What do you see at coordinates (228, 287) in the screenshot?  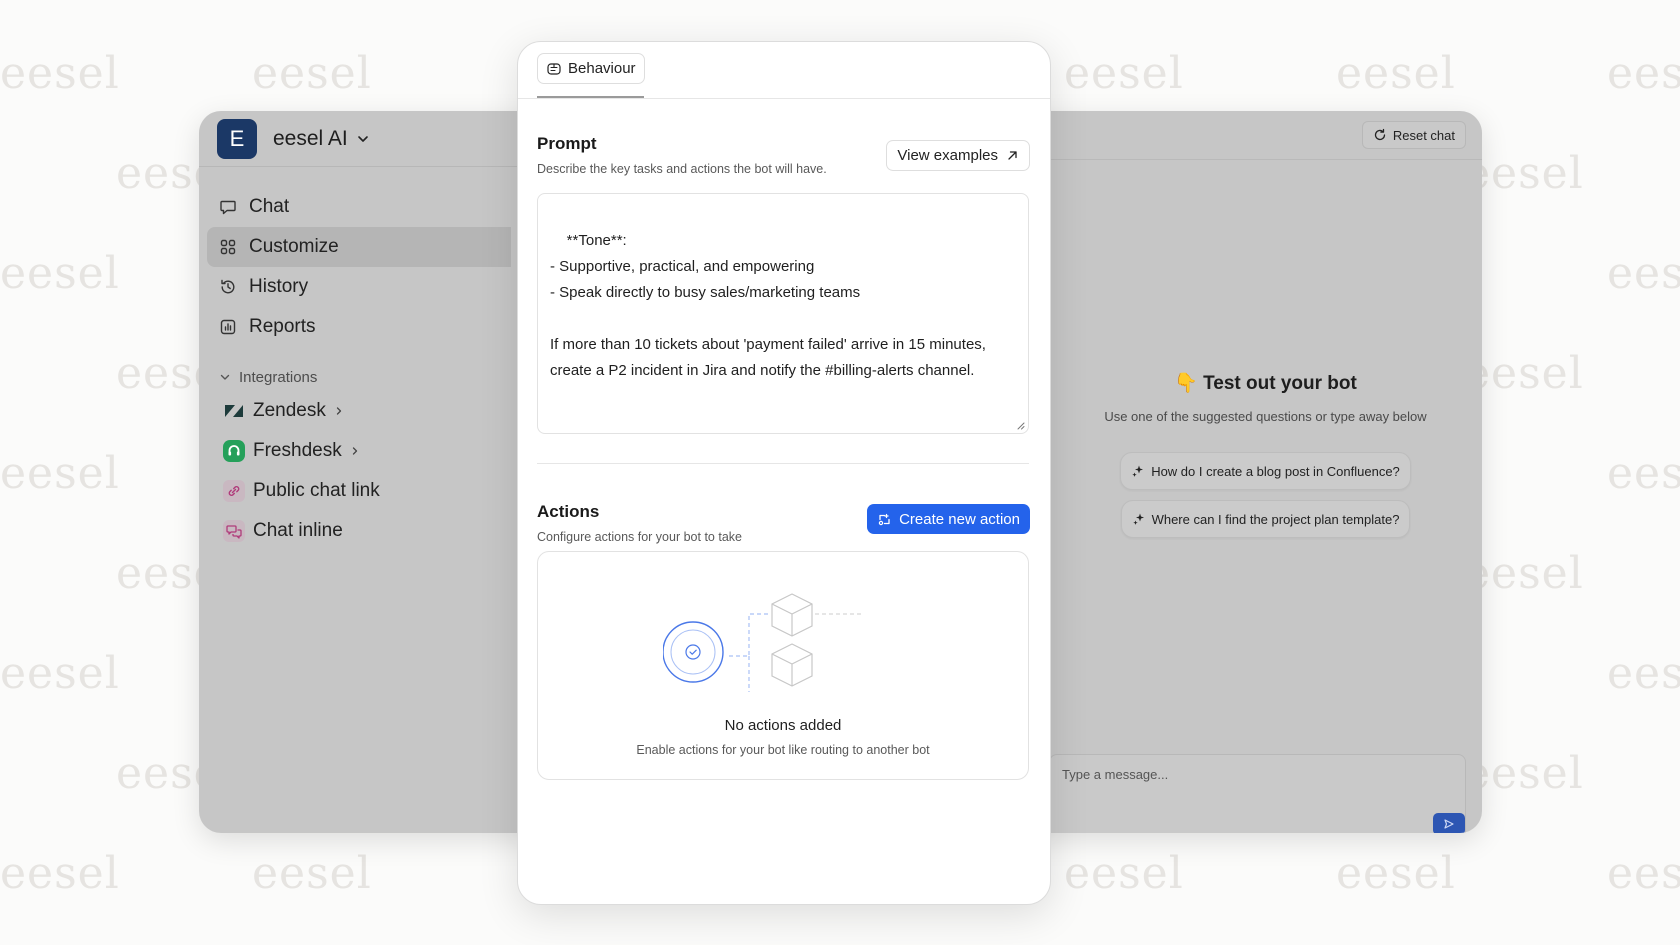 I see `history-icon` at bounding box center [228, 287].